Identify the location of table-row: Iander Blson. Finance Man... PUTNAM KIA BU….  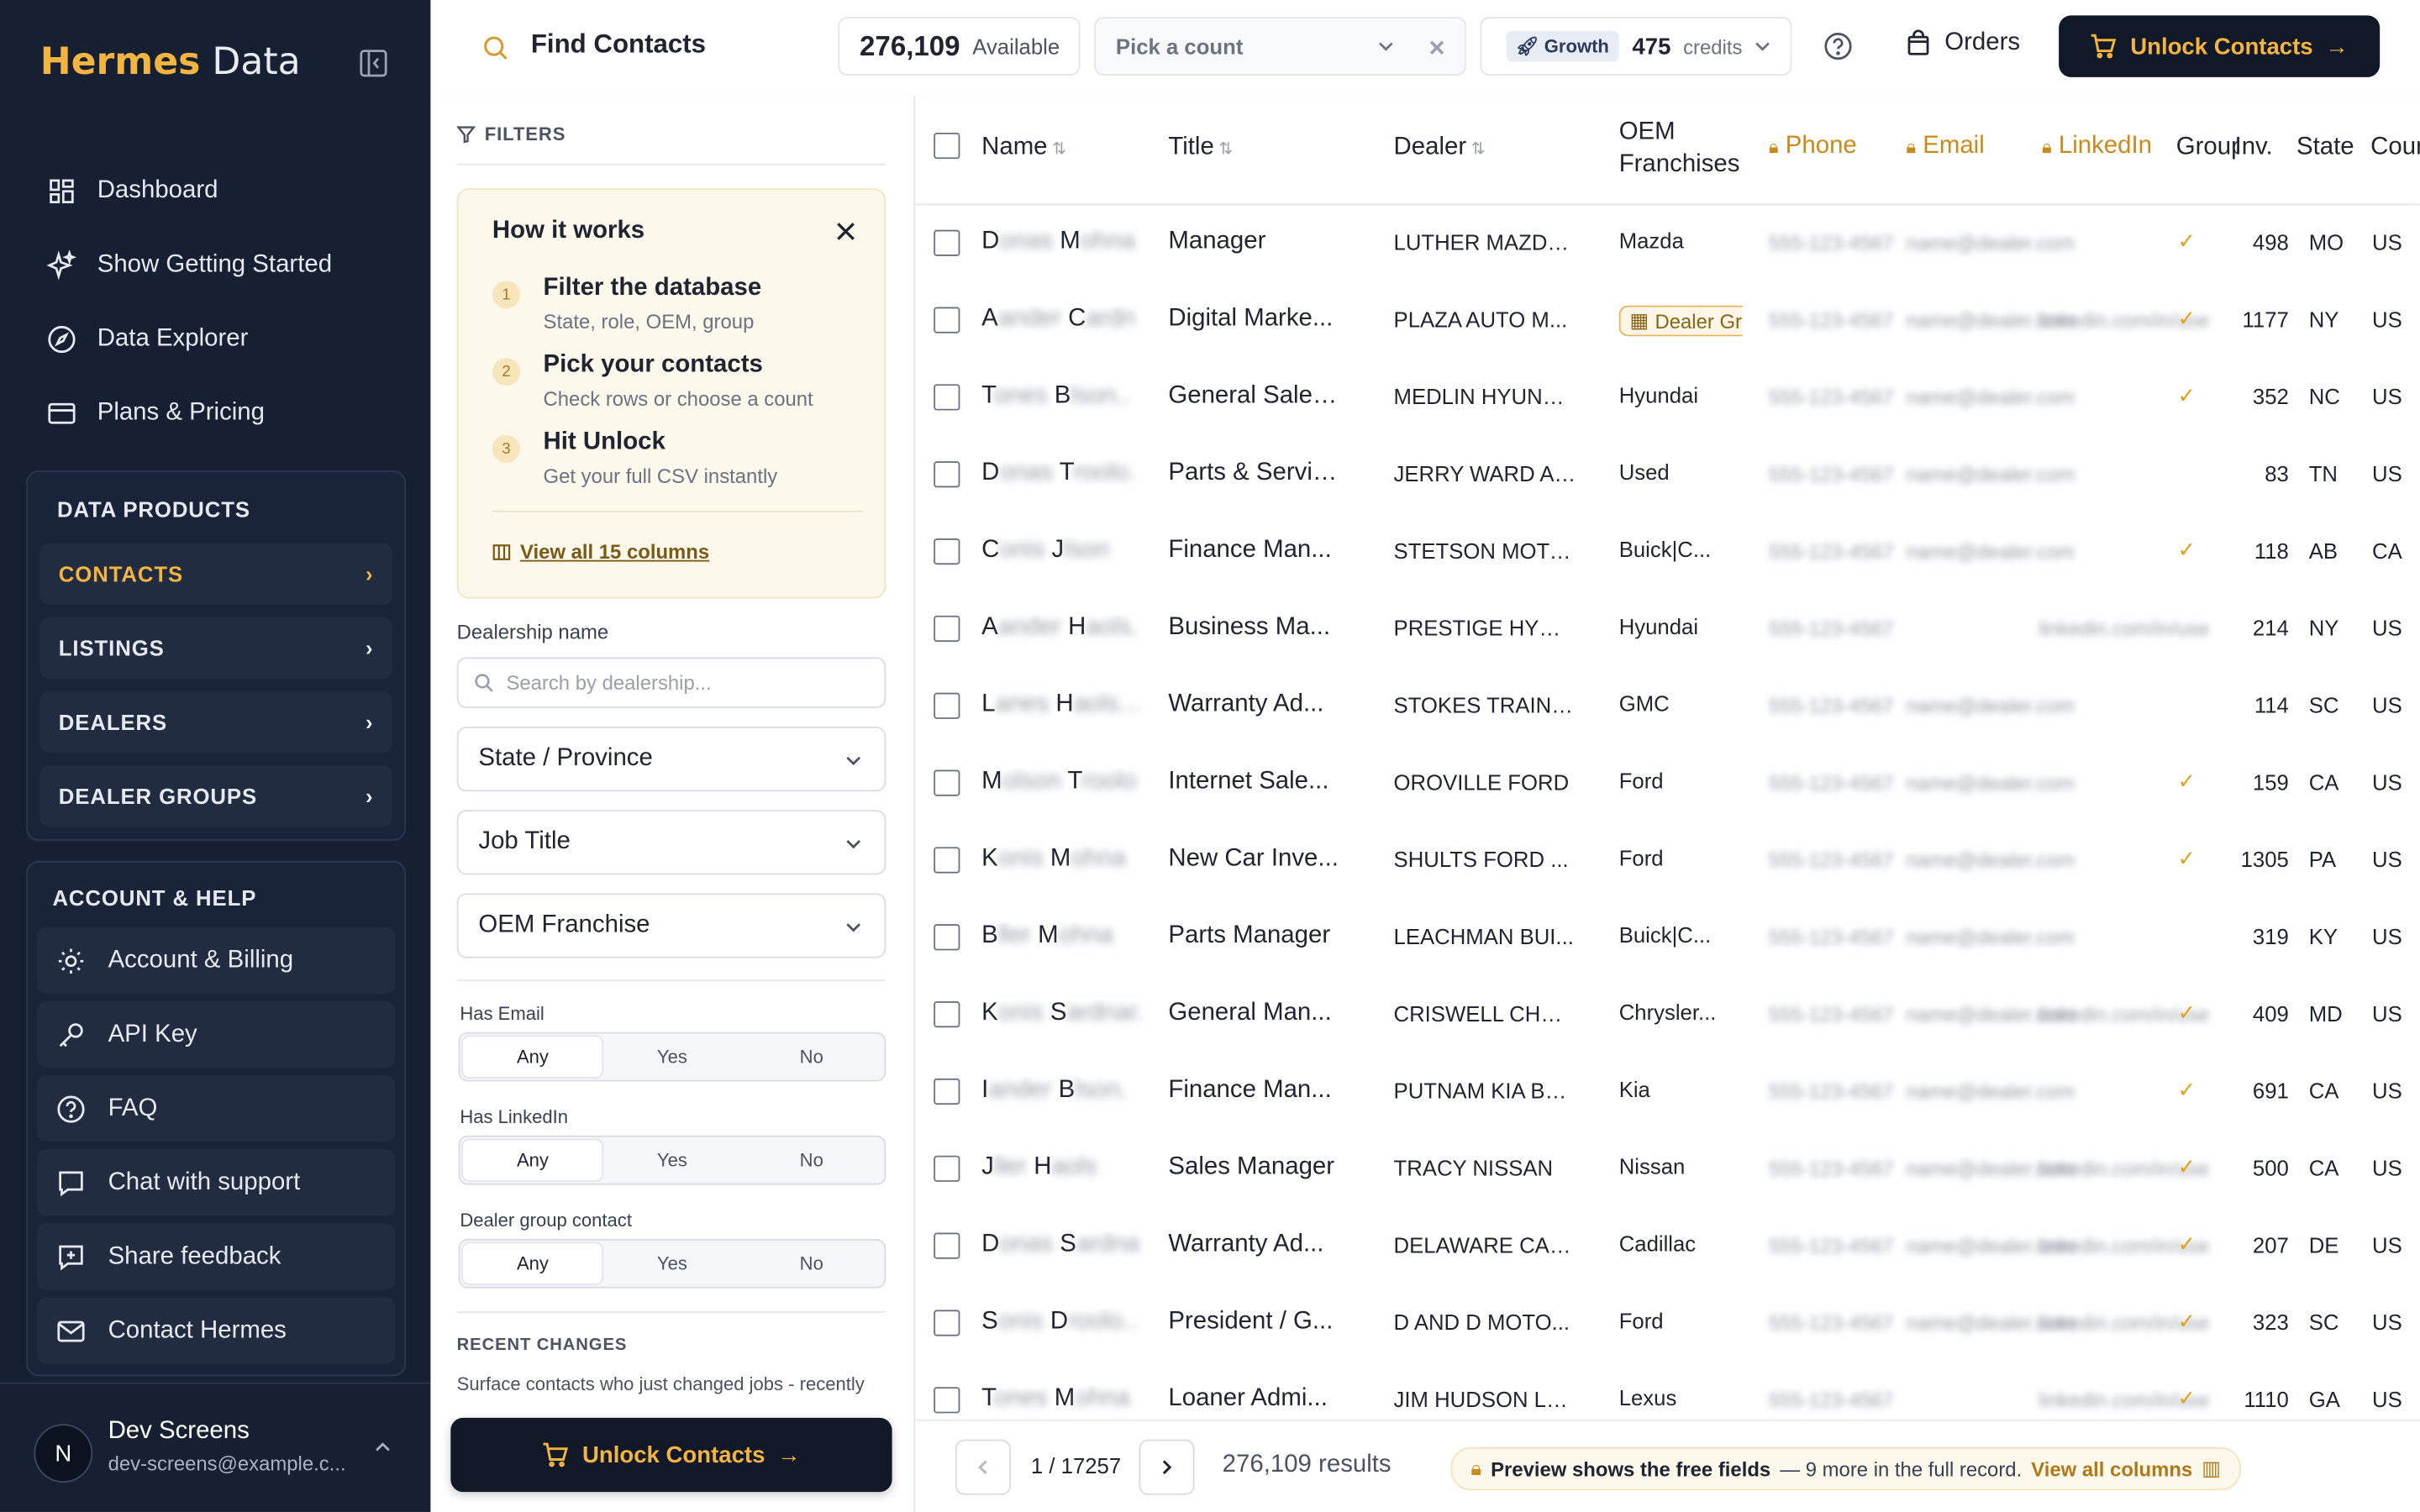
(1667, 1091).